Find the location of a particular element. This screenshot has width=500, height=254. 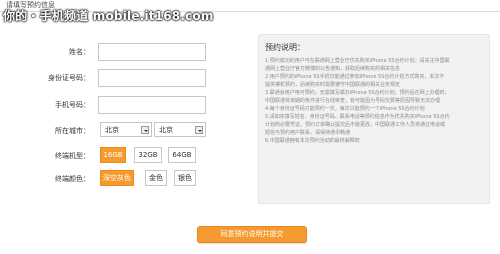

color-label: 终端颜色： is located at coordinates (72, 179).